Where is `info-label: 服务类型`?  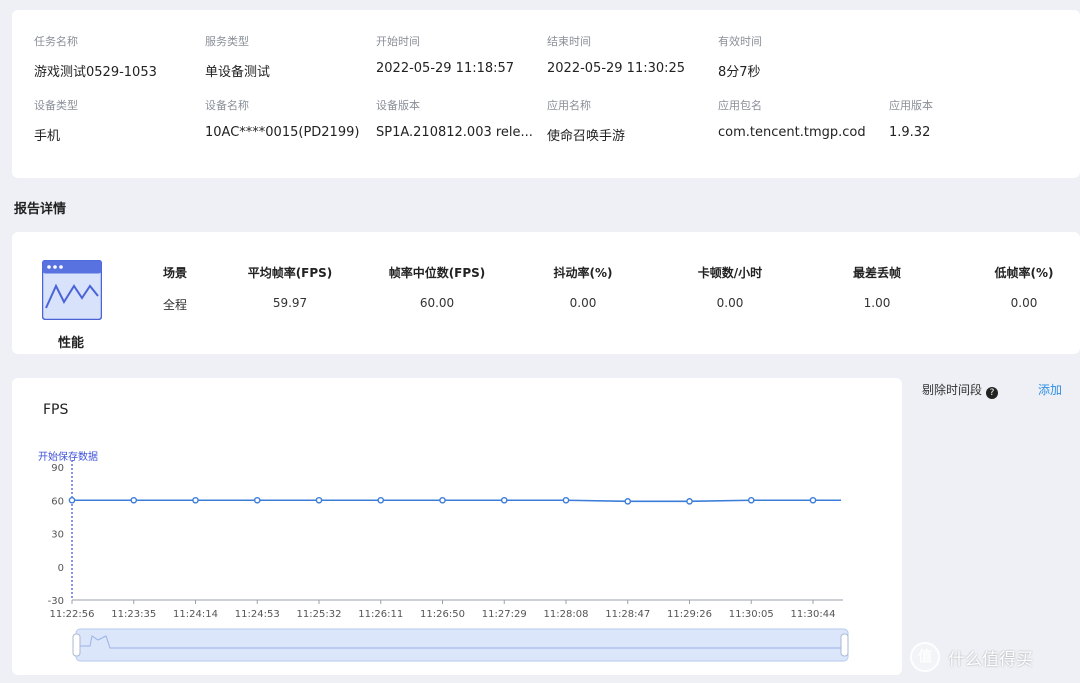 info-label: 服务类型 is located at coordinates (227, 41).